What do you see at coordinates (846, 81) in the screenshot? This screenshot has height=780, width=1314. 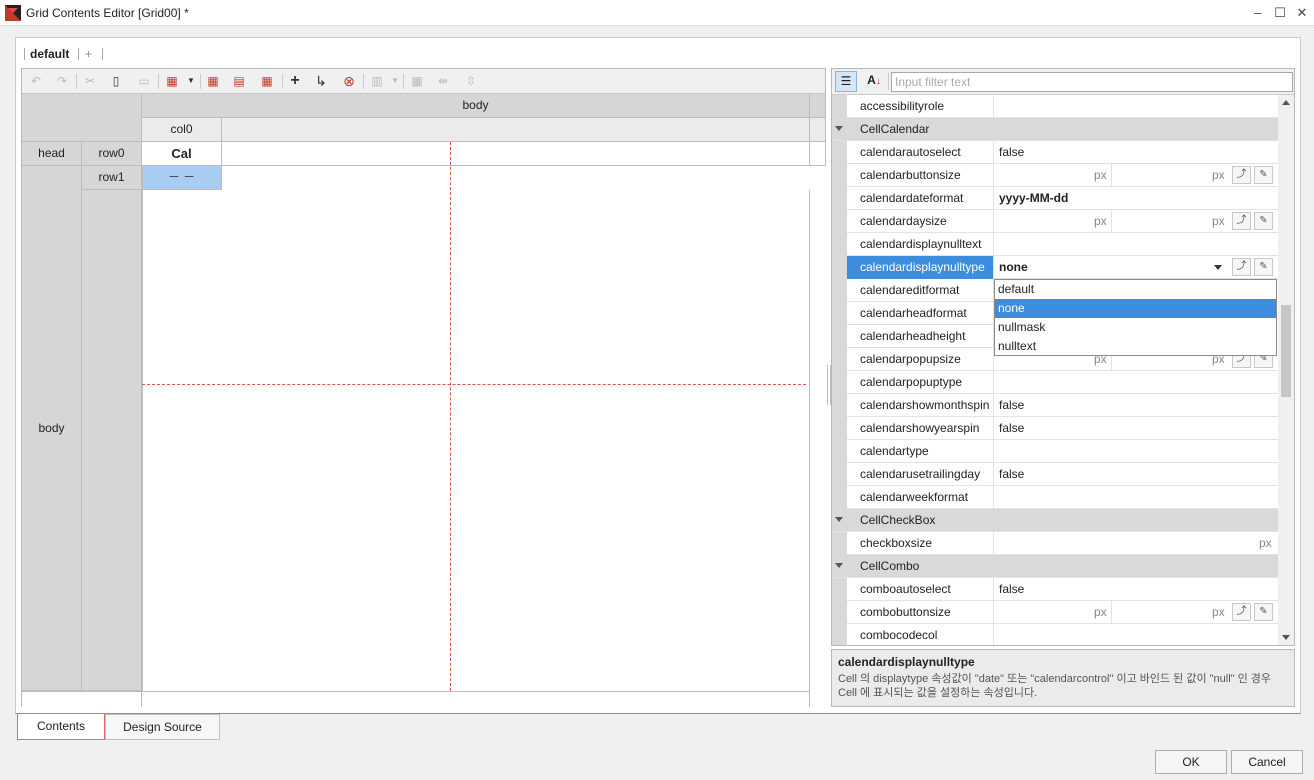 I see `categorized-view-icon: ☰` at bounding box center [846, 81].